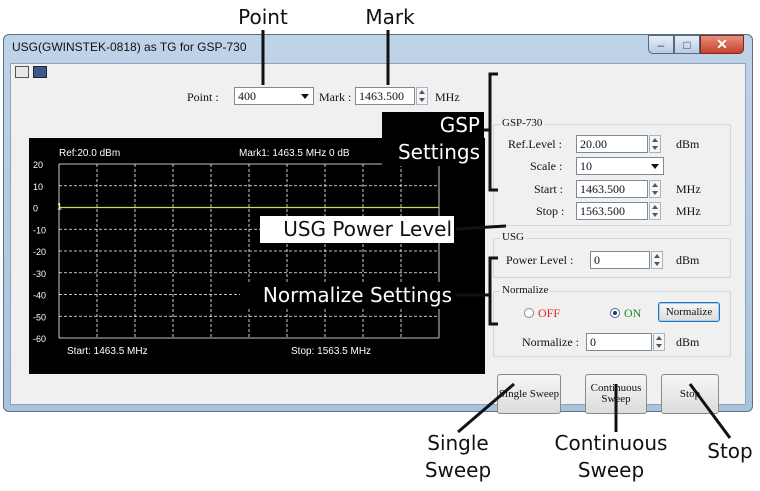 Image resolution: width=760 pixels, height=491 pixels. What do you see at coordinates (35, 209) in the screenshot?
I see `y-tick-label: 0` at bounding box center [35, 209].